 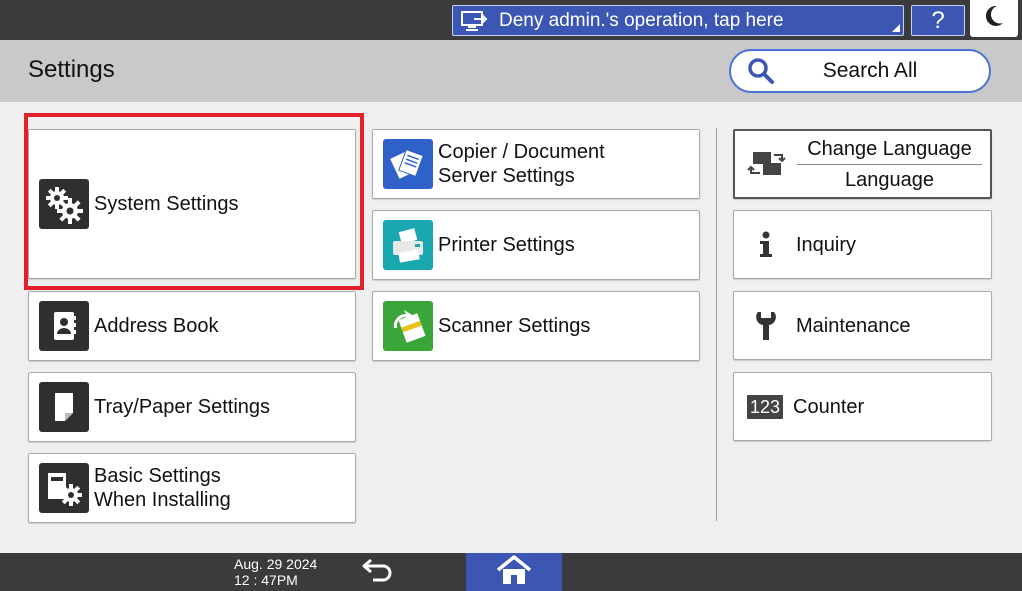 I want to click on info-icon, so click(x=766, y=245).